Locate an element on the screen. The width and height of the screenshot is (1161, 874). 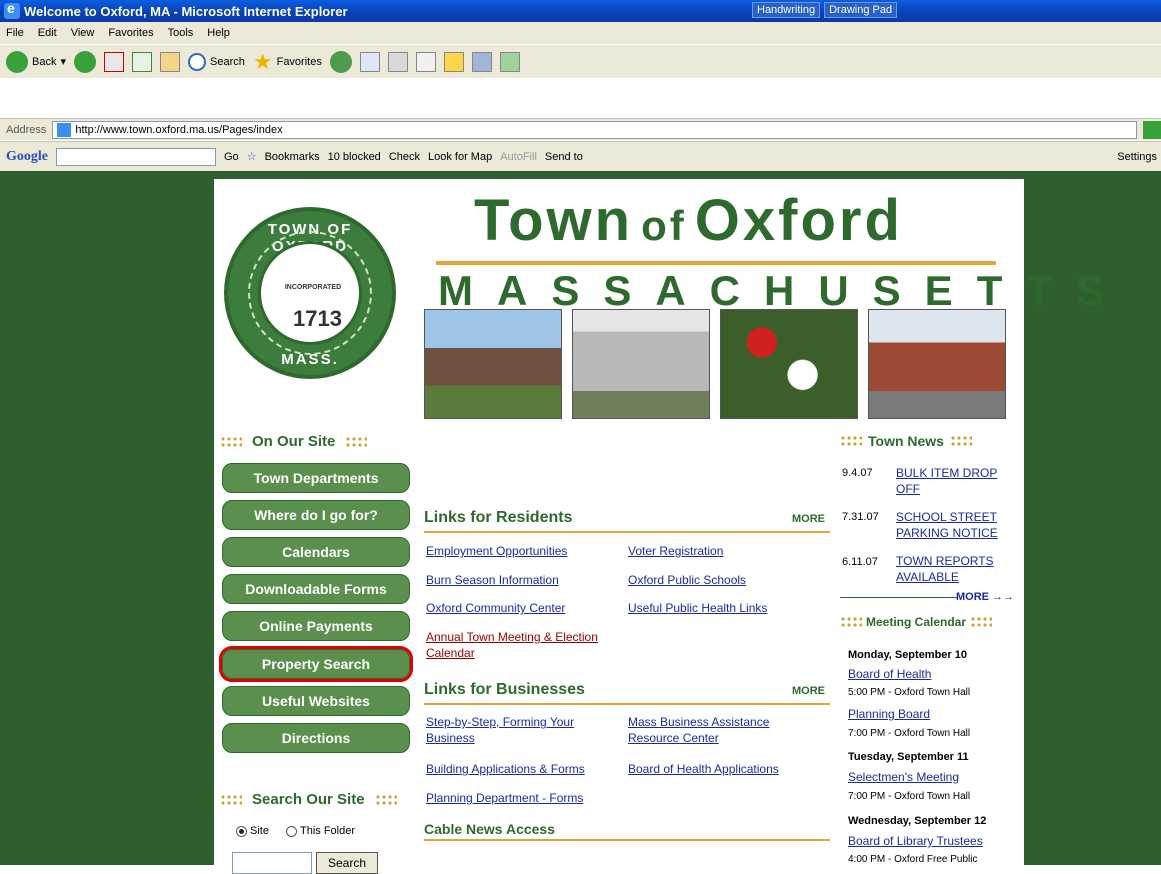
look-for-map-button: Look for Map is located at coordinates (460, 157).